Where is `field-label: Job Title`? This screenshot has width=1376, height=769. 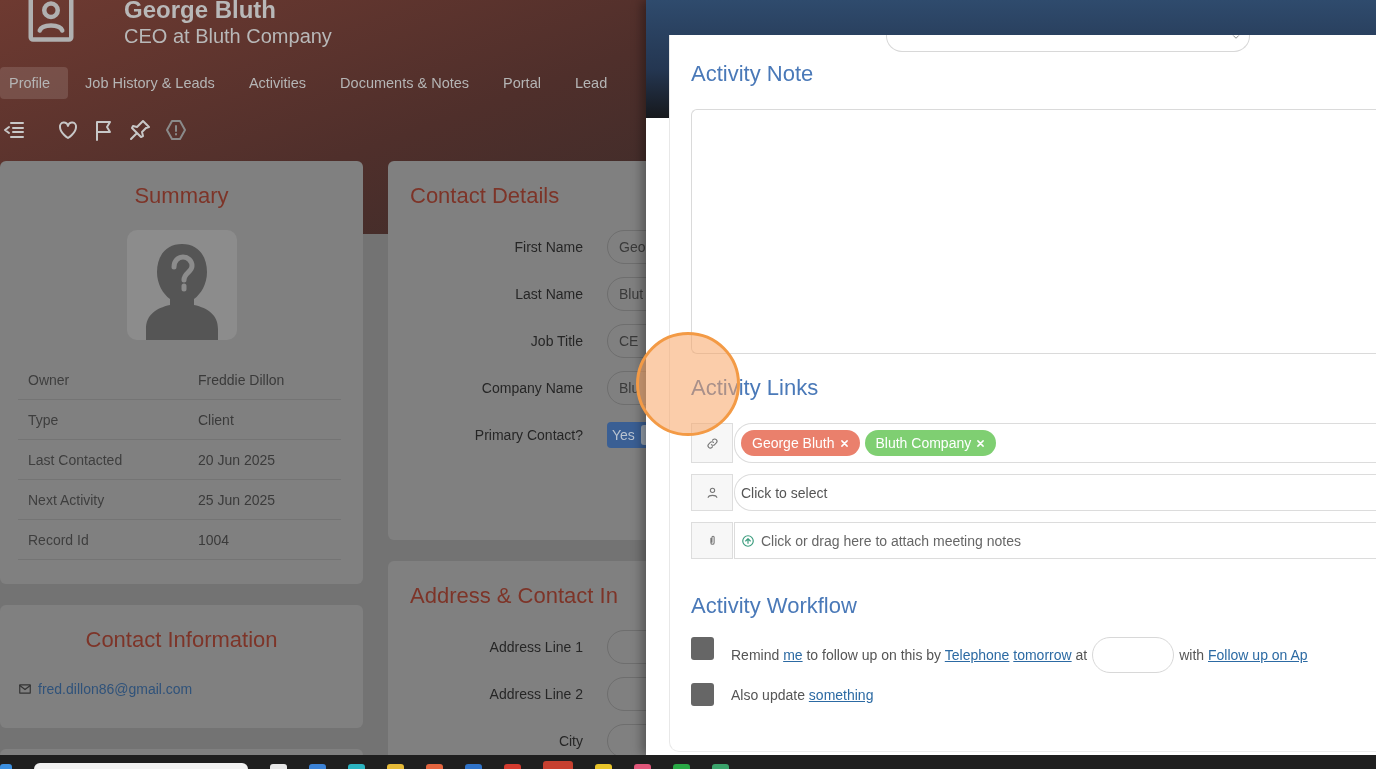 field-label: Job Title is located at coordinates (556, 341).